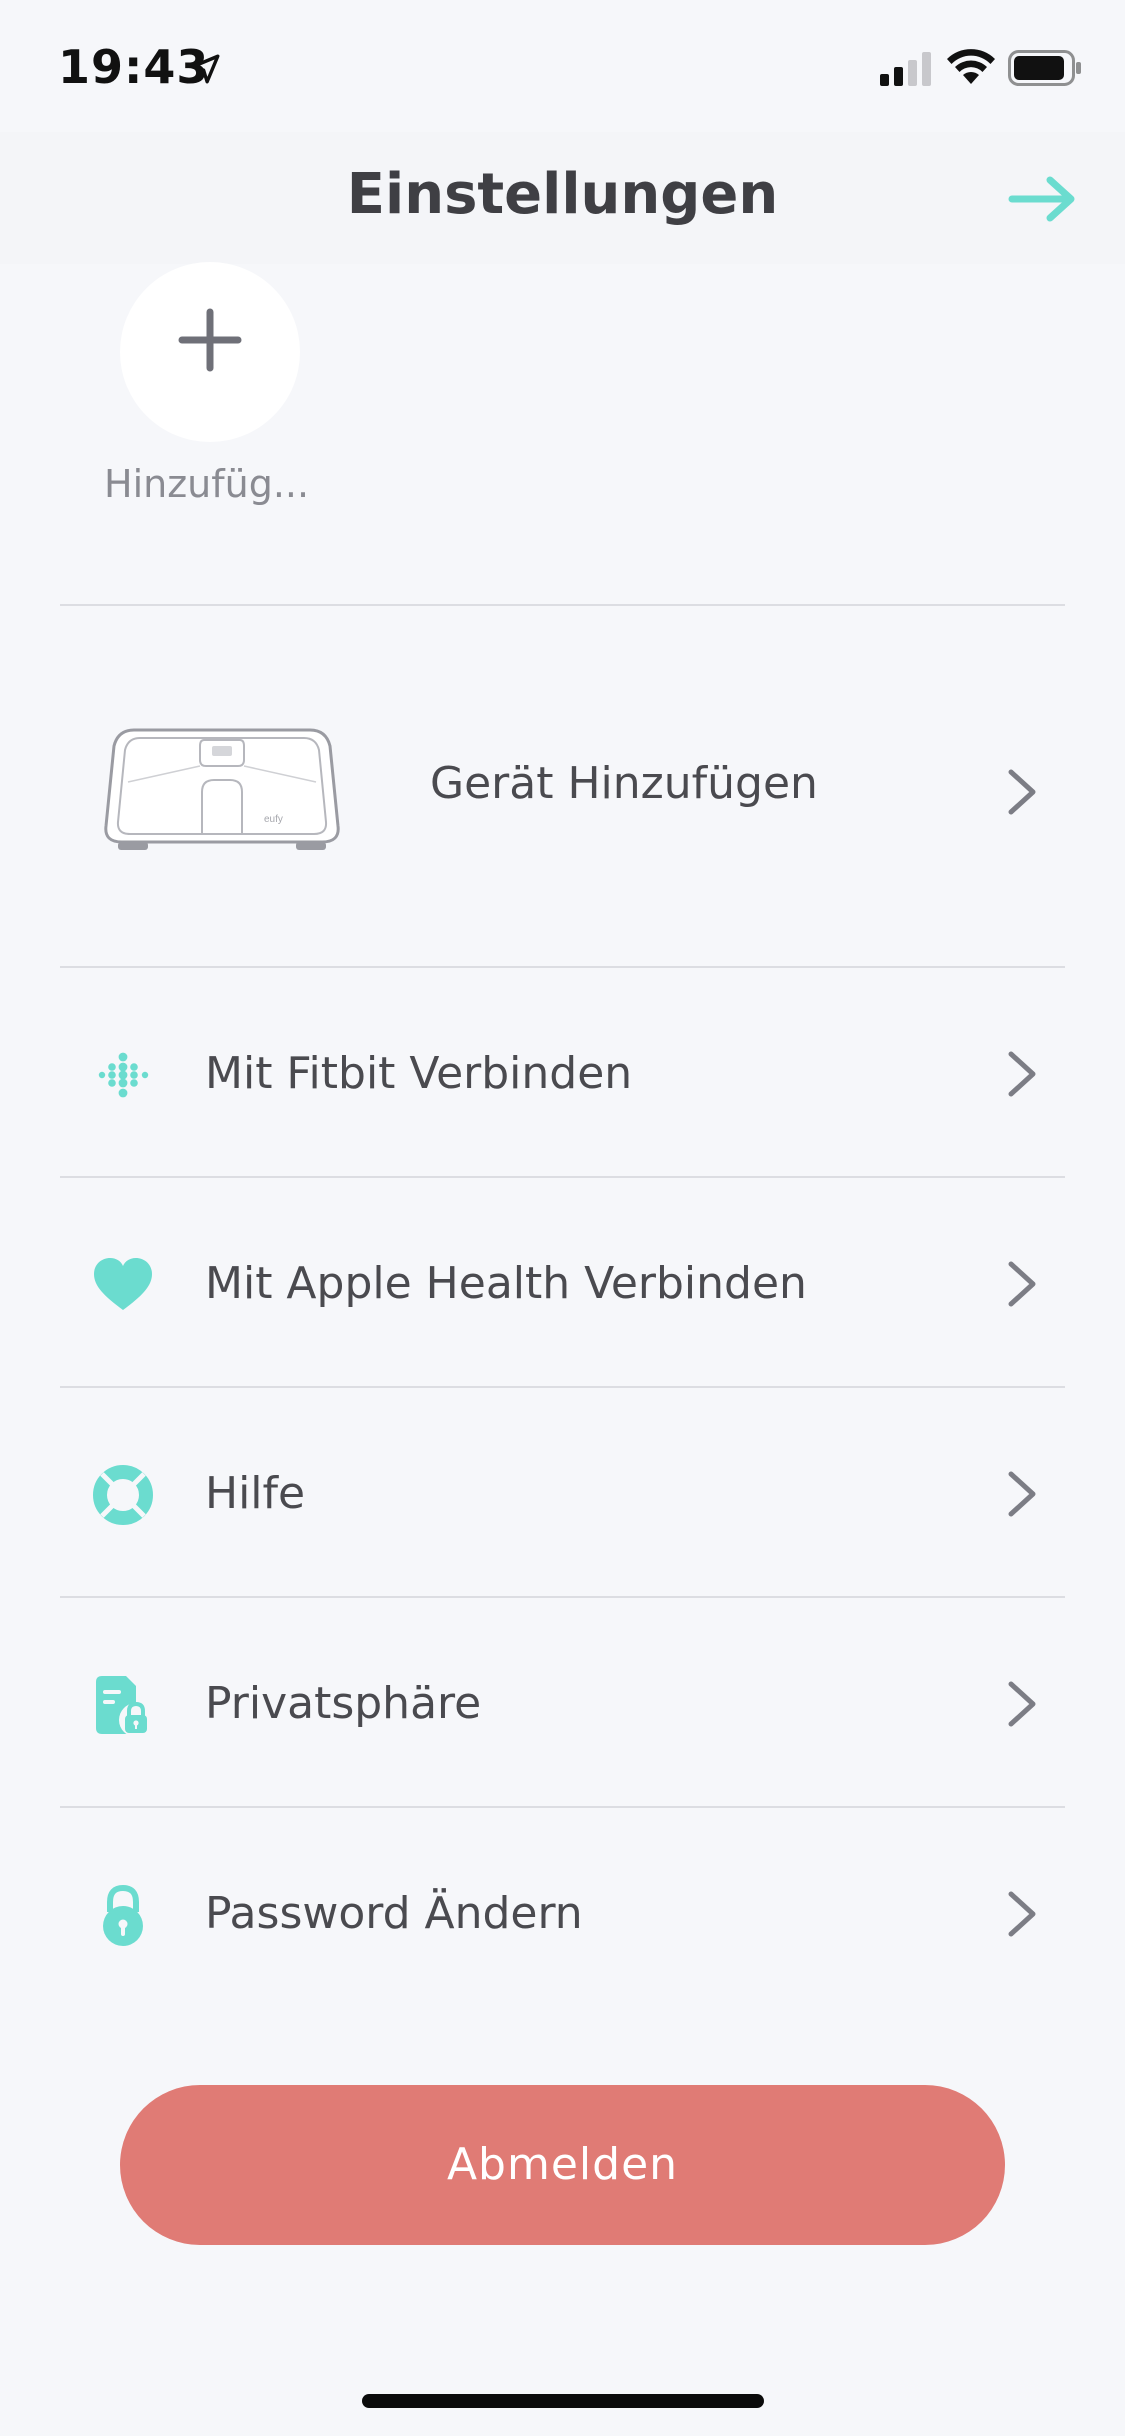 This screenshot has width=1125, height=2436. What do you see at coordinates (624, 783) in the screenshot?
I see `add-device-label: Gerät Hinzufügen` at bounding box center [624, 783].